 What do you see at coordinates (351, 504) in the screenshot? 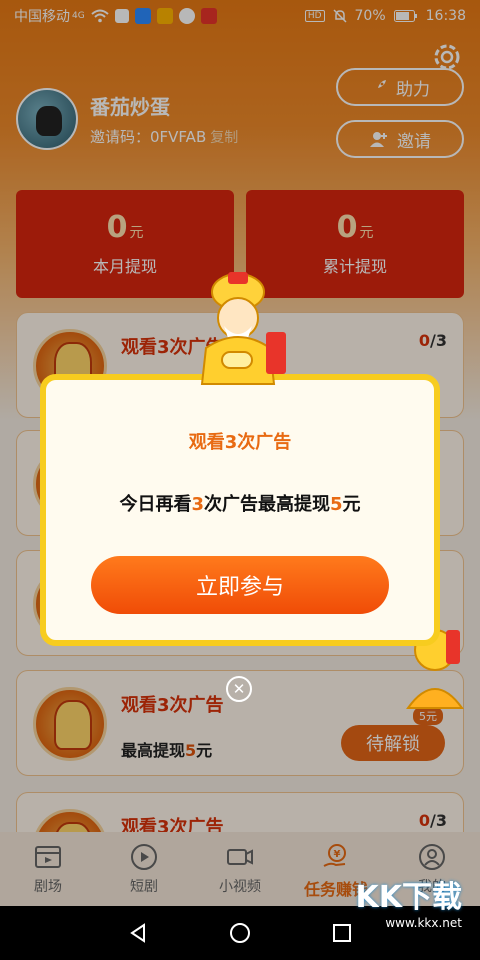
I see `dialog-message-suffix: 元` at bounding box center [351, 504].